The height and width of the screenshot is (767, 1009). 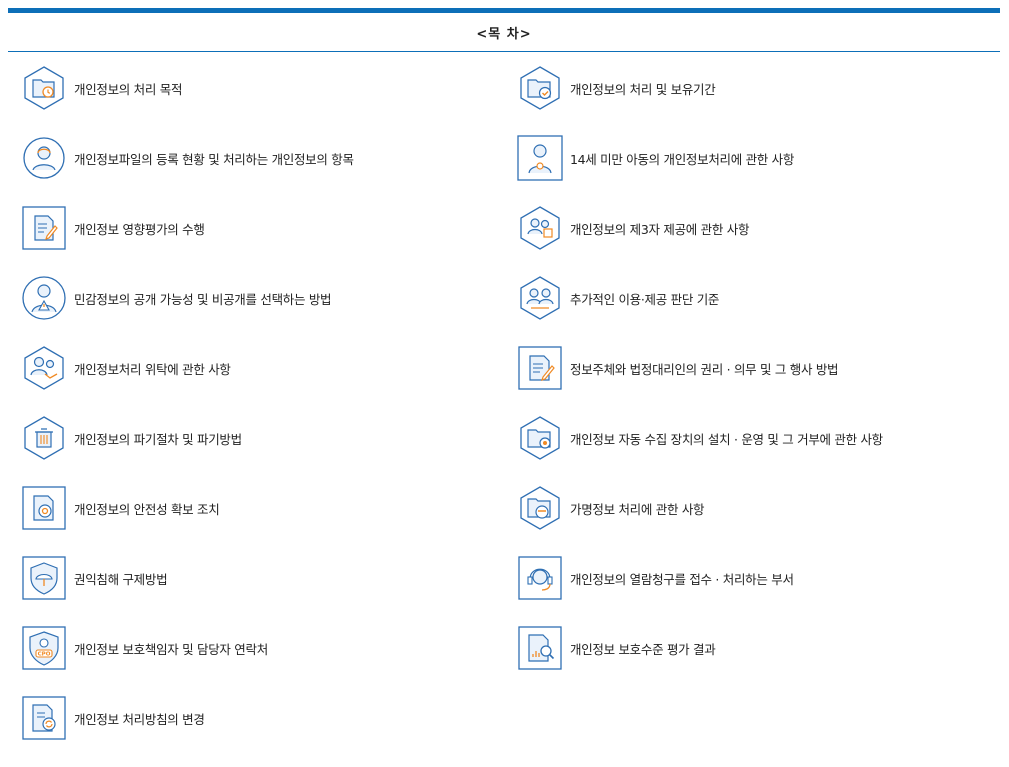 What do you see at coordinates (540, 298) in the screenshot?
I see `users-criteria-icon` at bounding box center [540, 298].